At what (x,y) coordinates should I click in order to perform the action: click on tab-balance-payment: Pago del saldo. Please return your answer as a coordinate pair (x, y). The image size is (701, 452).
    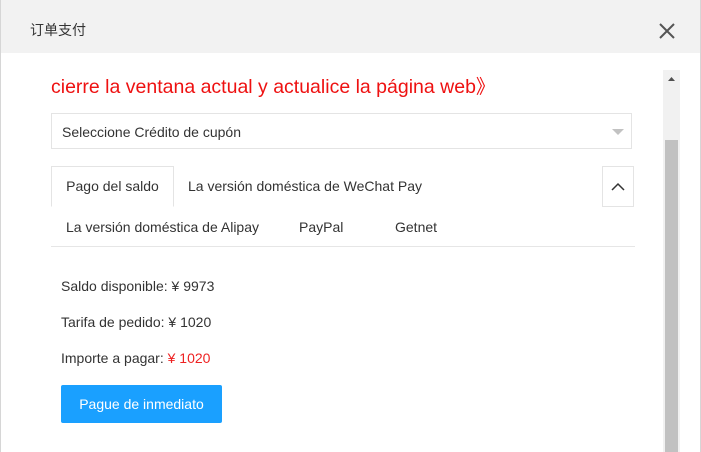
    Looking at the image, I should click on (112, 186).